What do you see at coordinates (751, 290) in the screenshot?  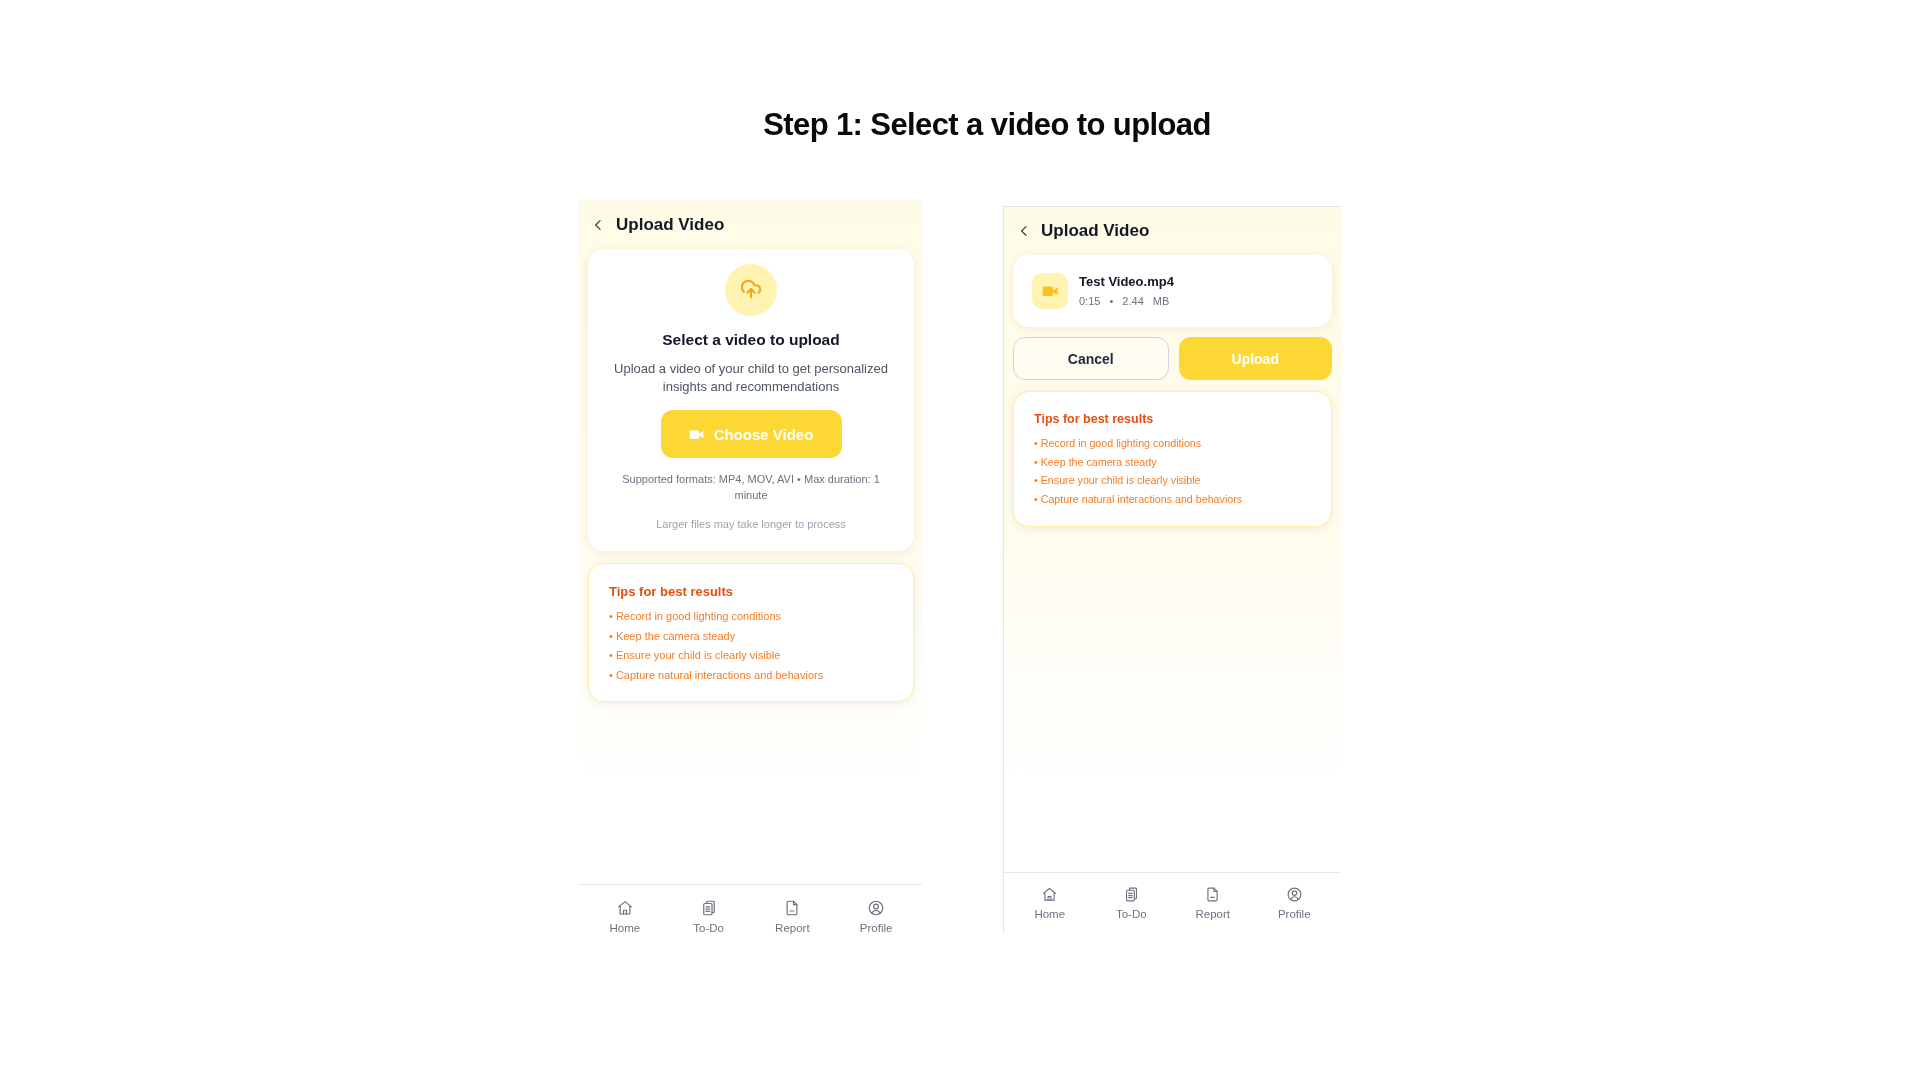 I see `cloud-upload-icon` at bounding box center [751, 290].